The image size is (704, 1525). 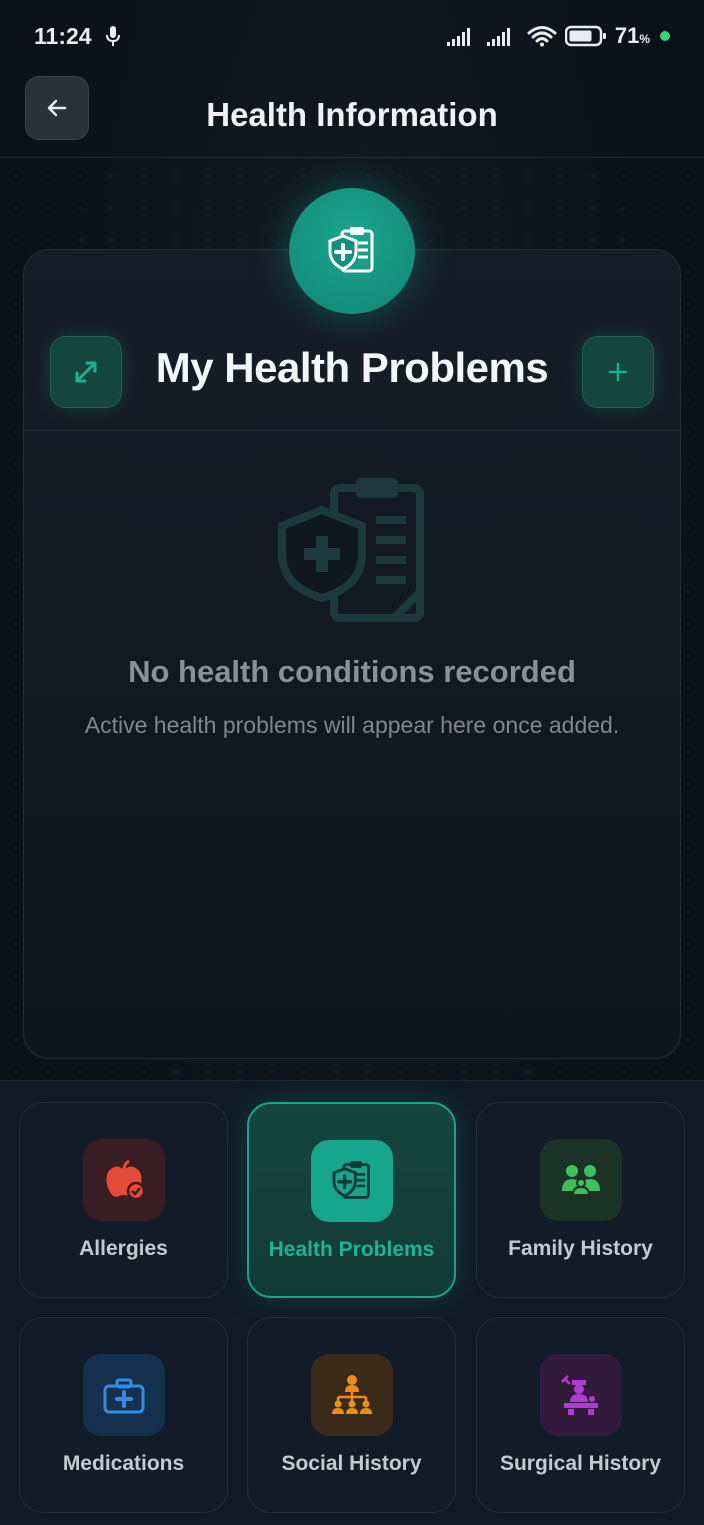 I want to click on arrow-left-icon, so click(x=57, y=108).